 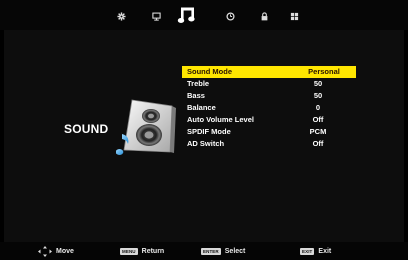 I want to click on menu-item-value: PCM, so click(x=318, y=131).